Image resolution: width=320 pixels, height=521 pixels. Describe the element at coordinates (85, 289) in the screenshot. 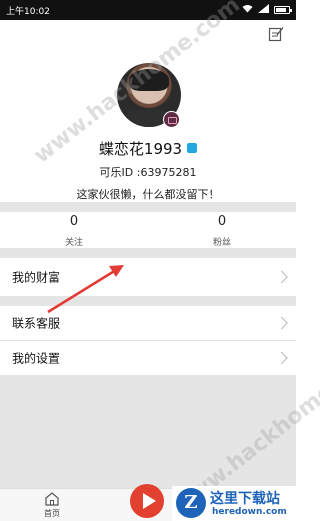

I see `annotation-arrow` at that location.